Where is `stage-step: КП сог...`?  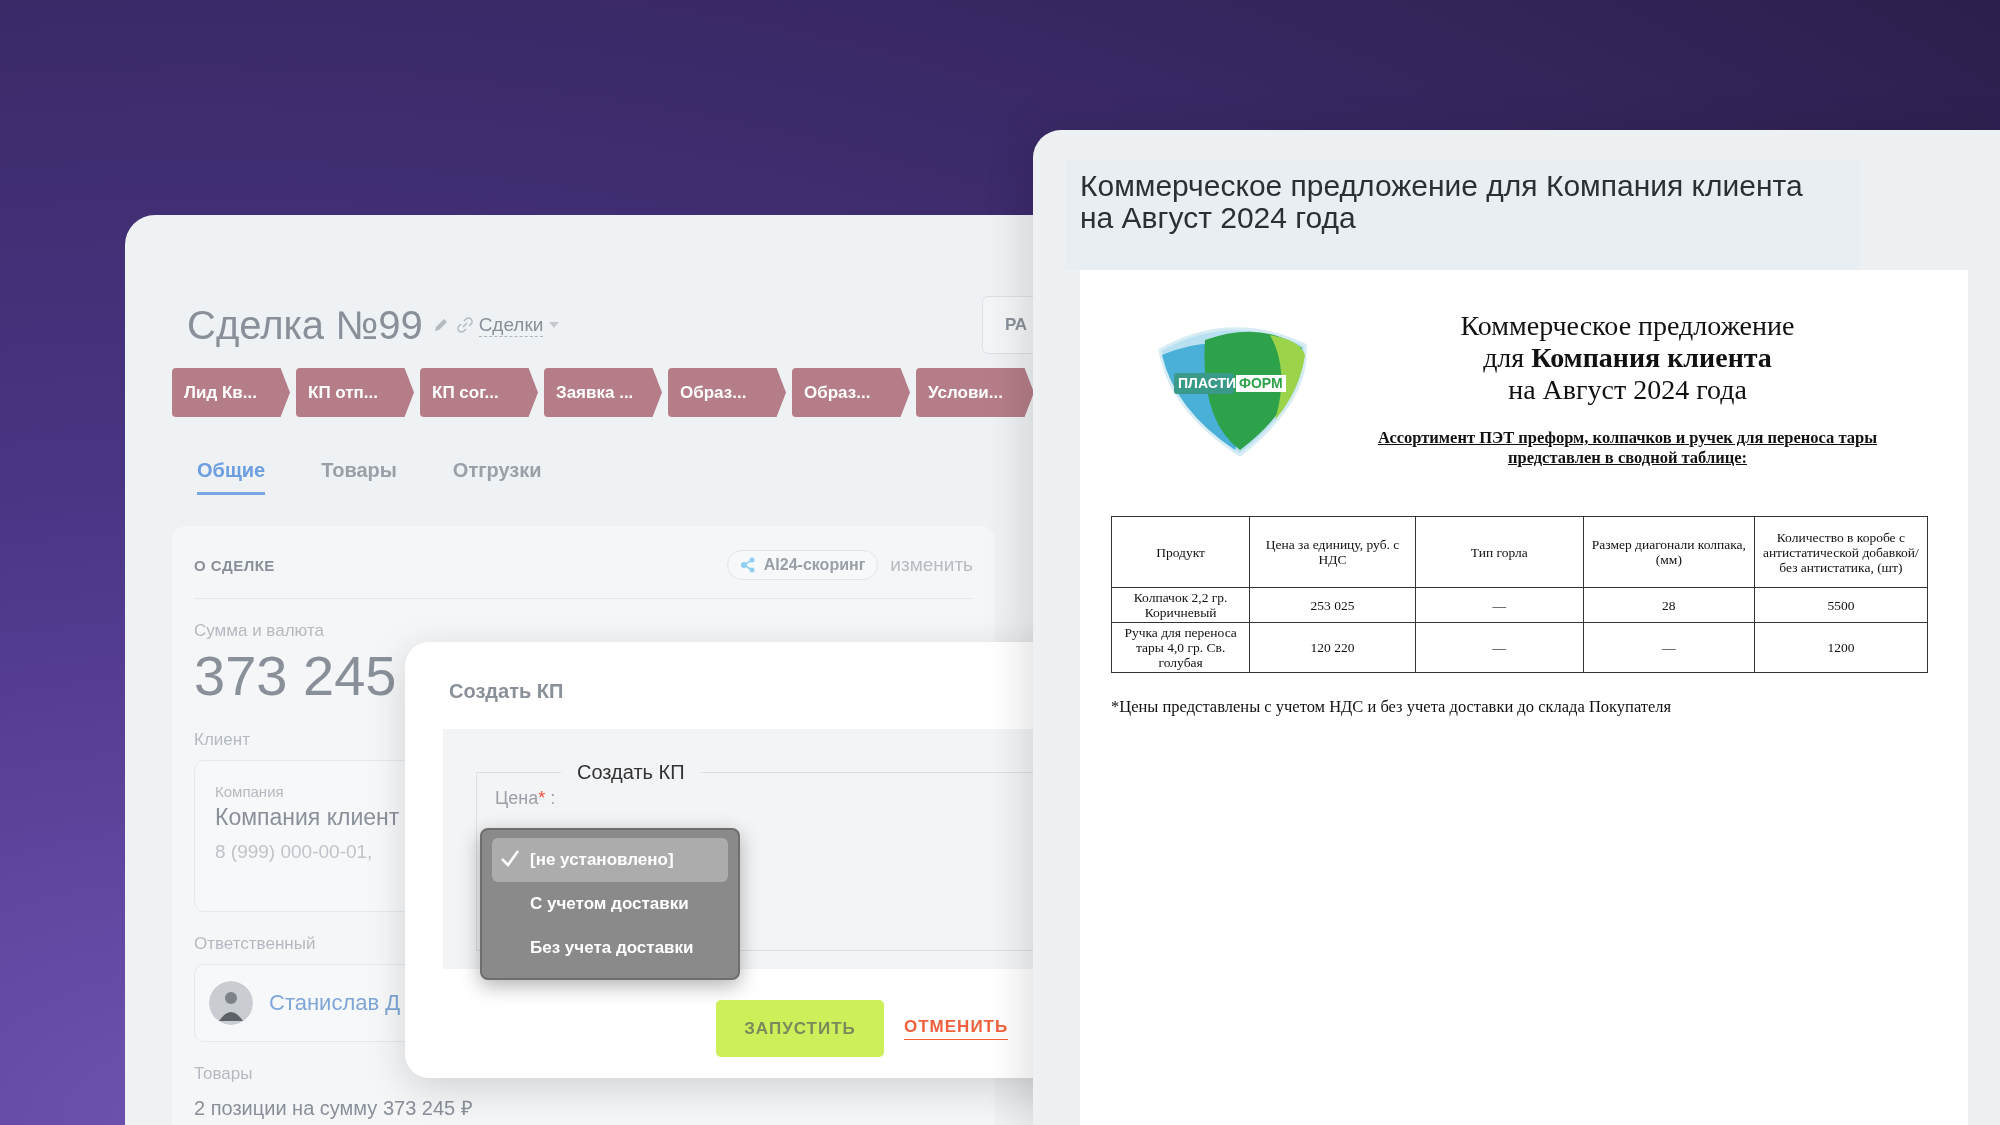 stage-step: КП сог... is located at coordinates (479, 392).